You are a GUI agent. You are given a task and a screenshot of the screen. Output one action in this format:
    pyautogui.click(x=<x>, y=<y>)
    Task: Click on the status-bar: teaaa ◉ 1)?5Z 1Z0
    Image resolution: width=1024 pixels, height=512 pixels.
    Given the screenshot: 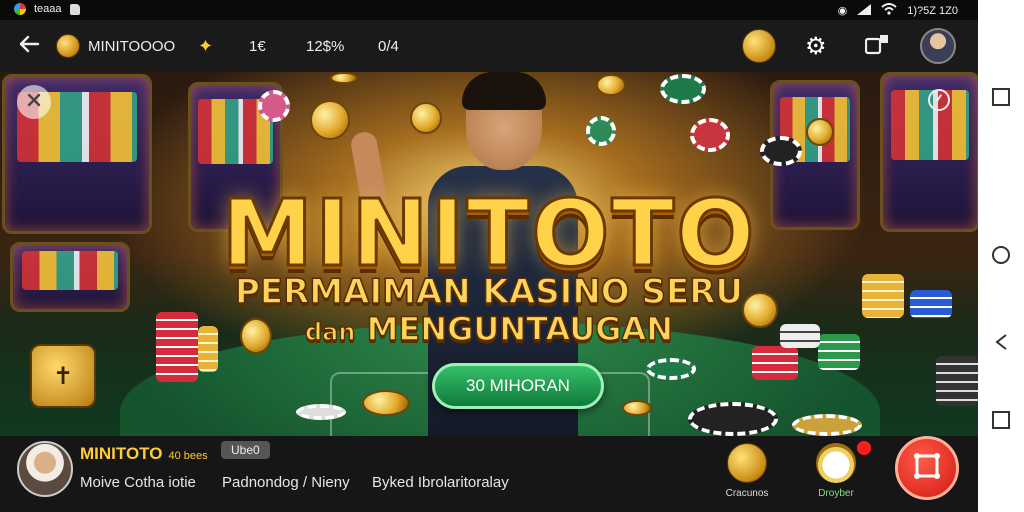 What is the action you would take?
    pyautogui.click(x=489, y=10)
    